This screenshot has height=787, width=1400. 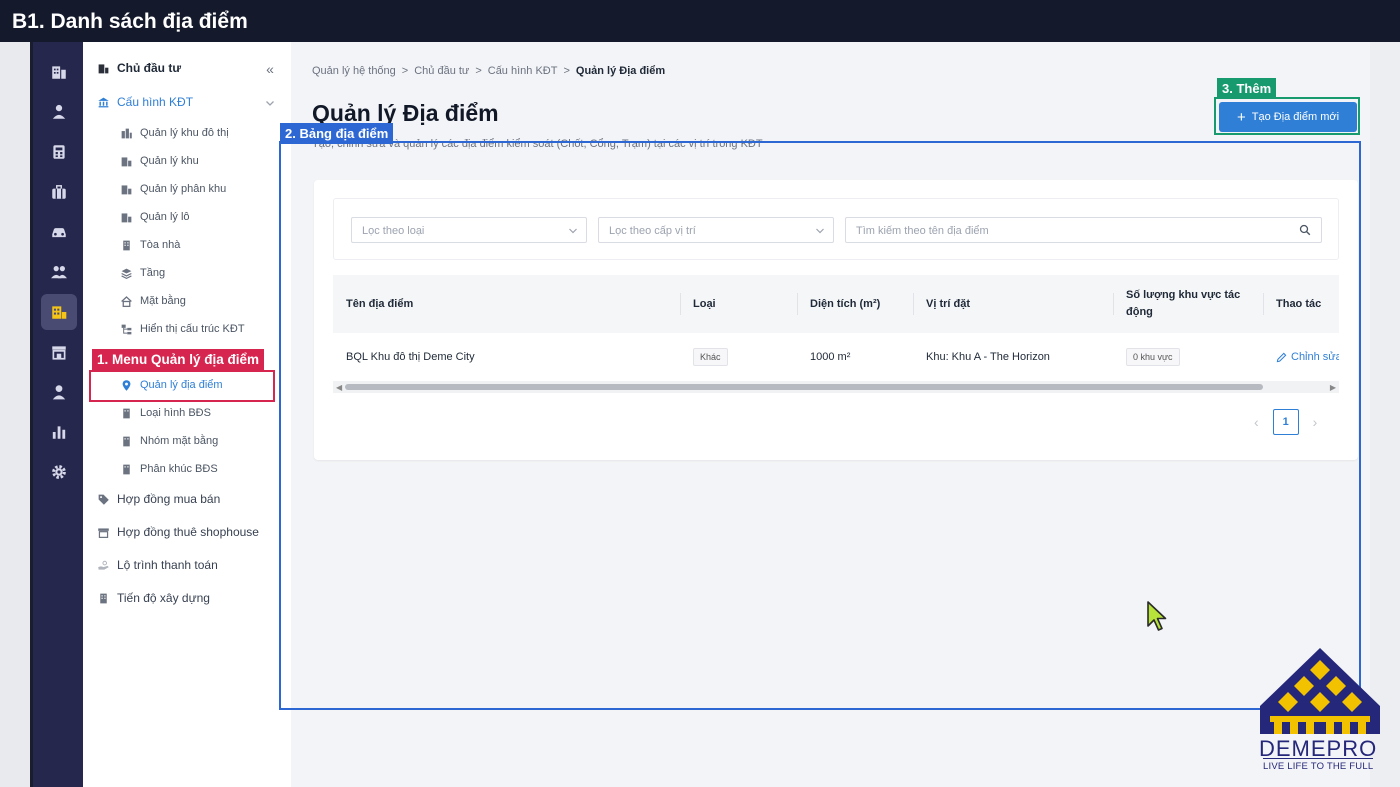 What do you see at coordinates (178, 359) in the screenshot?
I see `annotation-label-menu: 1. Menu Quản lý địa điểm` at bounding box center [178, 359].